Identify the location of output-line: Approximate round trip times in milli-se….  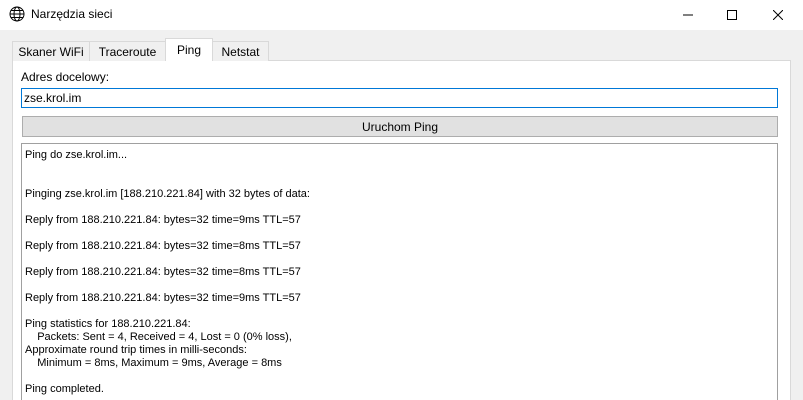
(136, 350).